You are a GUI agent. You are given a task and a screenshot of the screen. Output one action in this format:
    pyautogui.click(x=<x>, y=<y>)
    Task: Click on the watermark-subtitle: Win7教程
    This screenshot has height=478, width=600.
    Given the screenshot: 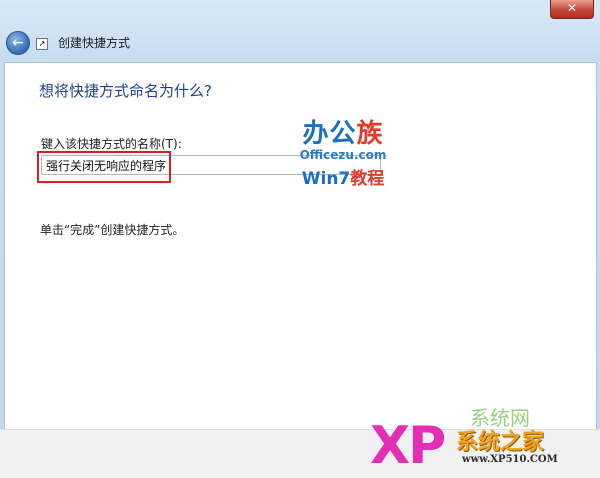 What is the action you would take?
    pyautogui.click(x=343, y=179)
    